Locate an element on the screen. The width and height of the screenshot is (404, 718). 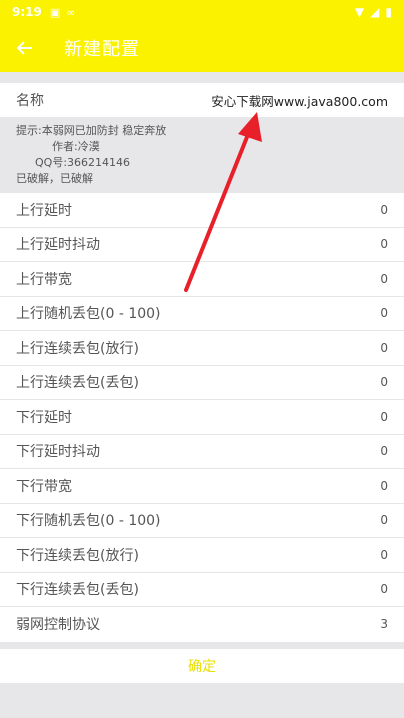
setting-row: 上行带宽 0 is located at coordinates (202, 279).